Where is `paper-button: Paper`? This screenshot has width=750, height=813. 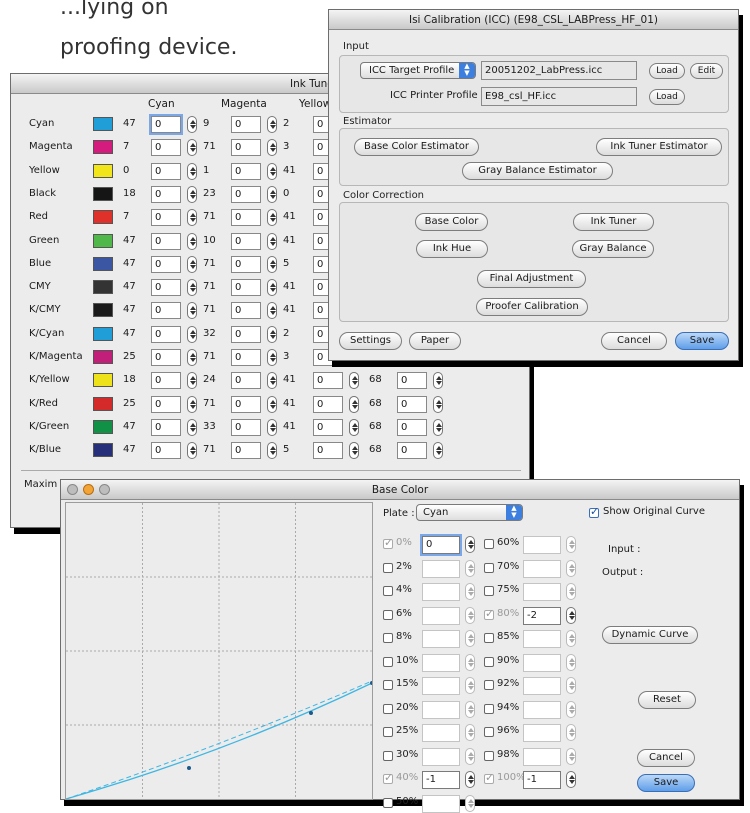 paper-button: Paper is located at coordinates (435, 341).